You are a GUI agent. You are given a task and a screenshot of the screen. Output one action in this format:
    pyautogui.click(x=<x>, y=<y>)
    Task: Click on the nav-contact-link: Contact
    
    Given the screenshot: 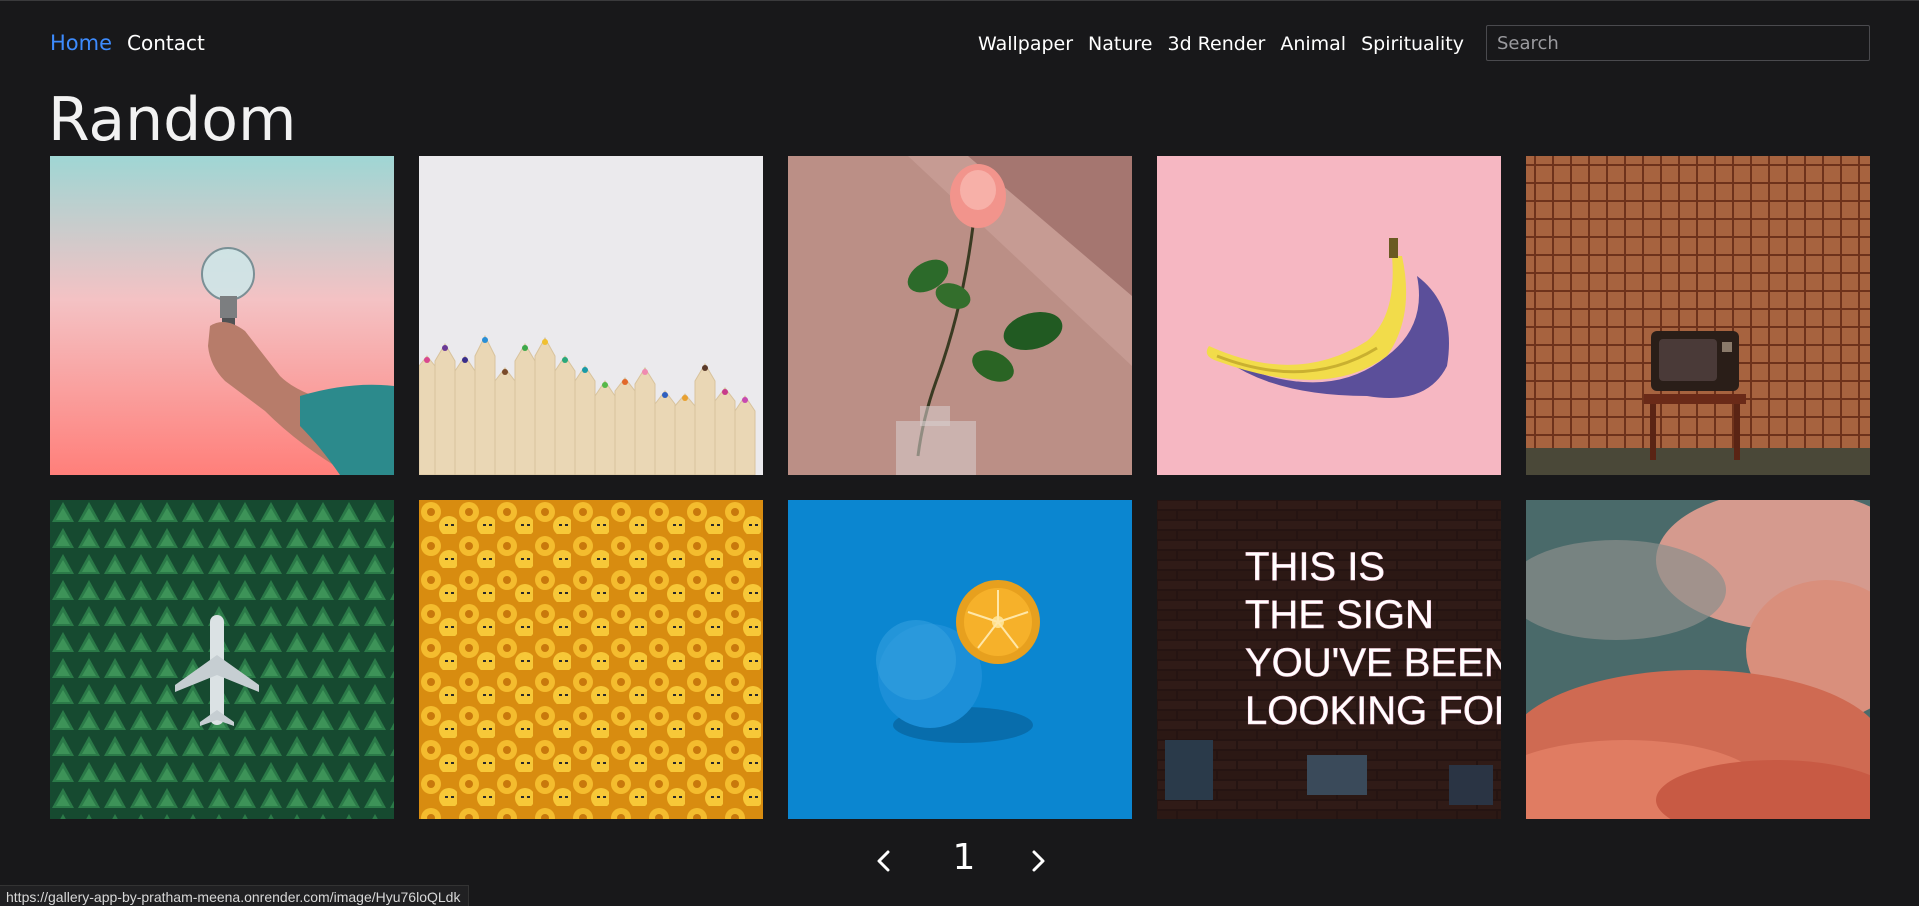 What is the action you would take?
    pyautogui.click(x=166, y=43)
    